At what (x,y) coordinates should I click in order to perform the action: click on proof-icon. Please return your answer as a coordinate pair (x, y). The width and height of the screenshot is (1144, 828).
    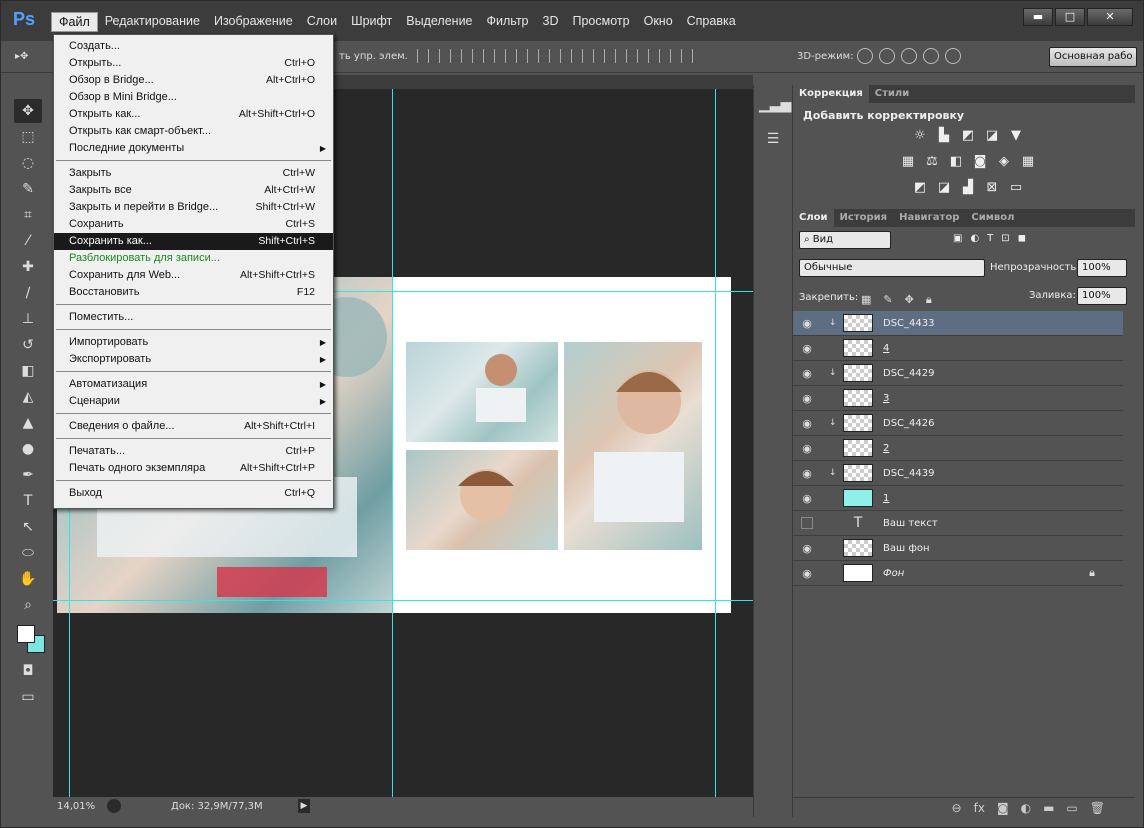
    Looking at the image, I should click on (114, 806).